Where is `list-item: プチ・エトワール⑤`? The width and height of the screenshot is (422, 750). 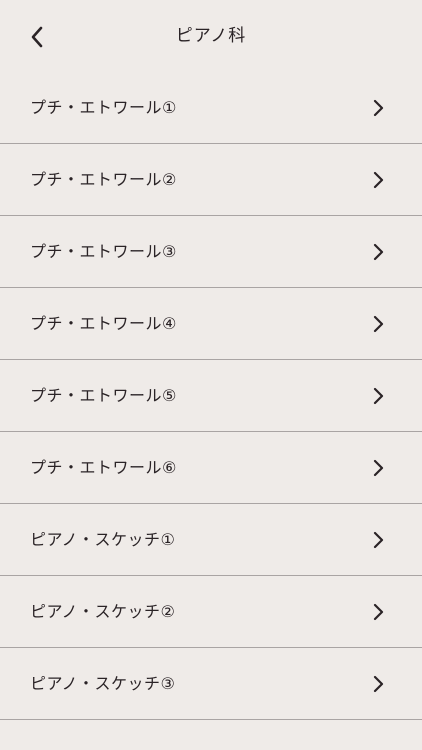 list-item: プチ・エトワール⑤ is located at coordinates (211, 396).